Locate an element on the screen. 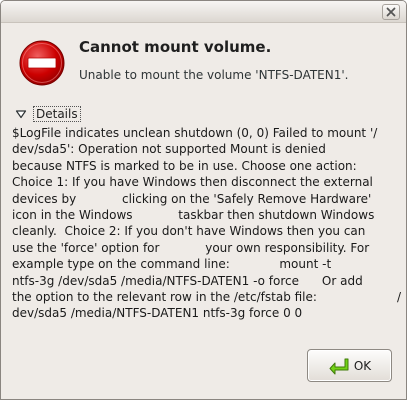 Image resolution: width=407 pixels, height=400 pixels. title-bar is located at coordinates (203, 12).